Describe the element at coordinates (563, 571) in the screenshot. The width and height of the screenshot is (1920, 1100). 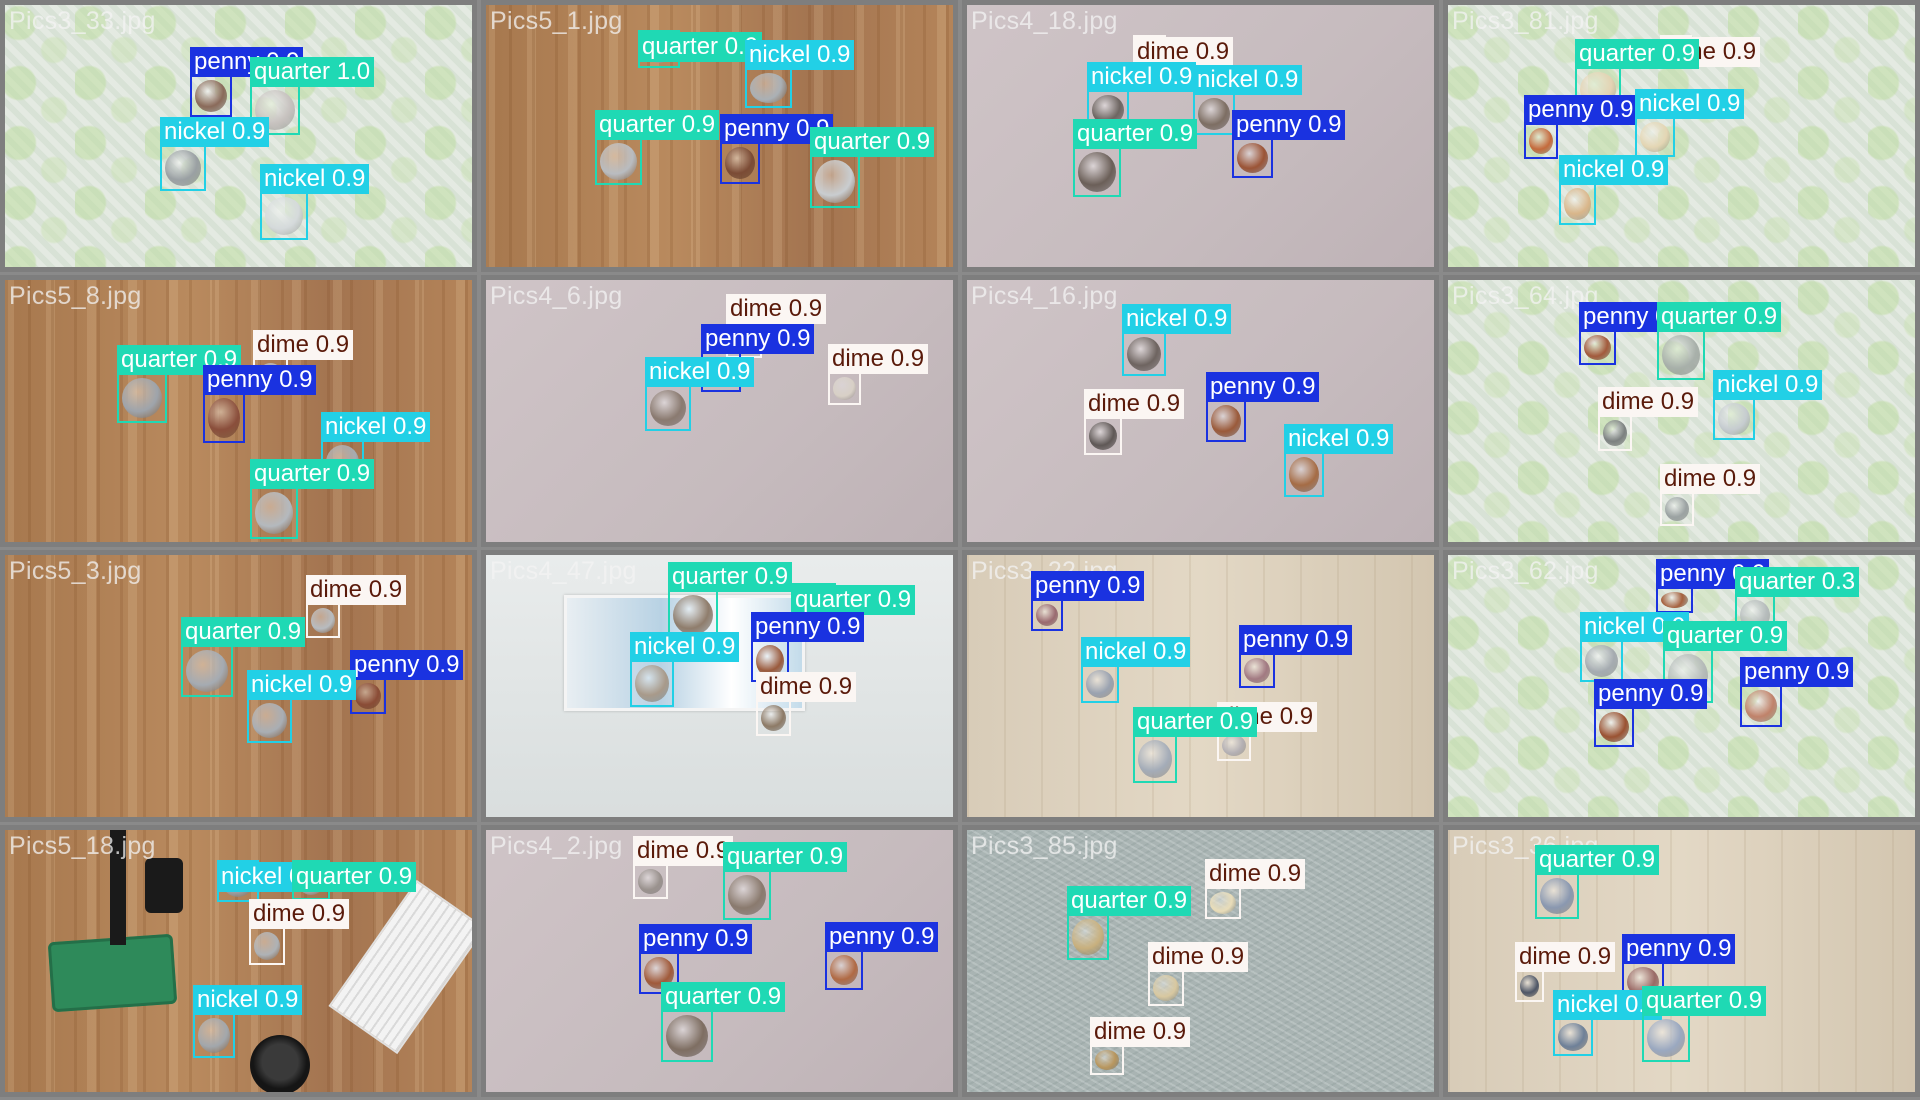
I see `tile-filename: Pics4_47.jpg` at that location.